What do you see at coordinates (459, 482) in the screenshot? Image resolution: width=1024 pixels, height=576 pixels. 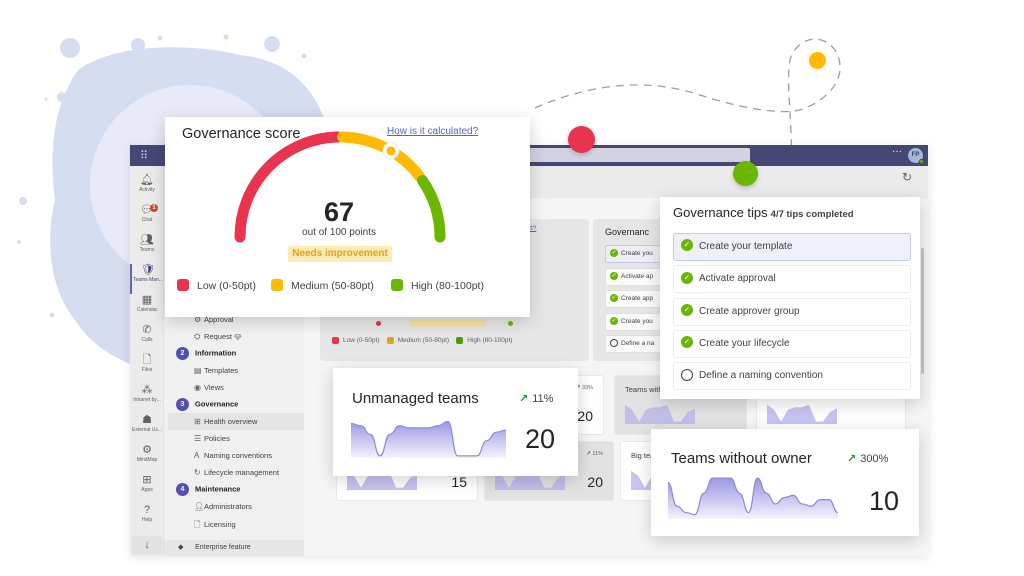 I see `metric-card-value: 15` at bounding box center [459, 482].